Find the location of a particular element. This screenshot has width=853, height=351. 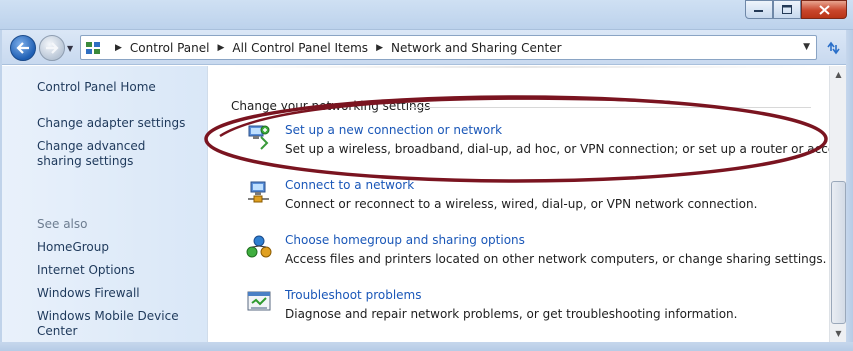

section-divider is located at coordinates (610, 107).